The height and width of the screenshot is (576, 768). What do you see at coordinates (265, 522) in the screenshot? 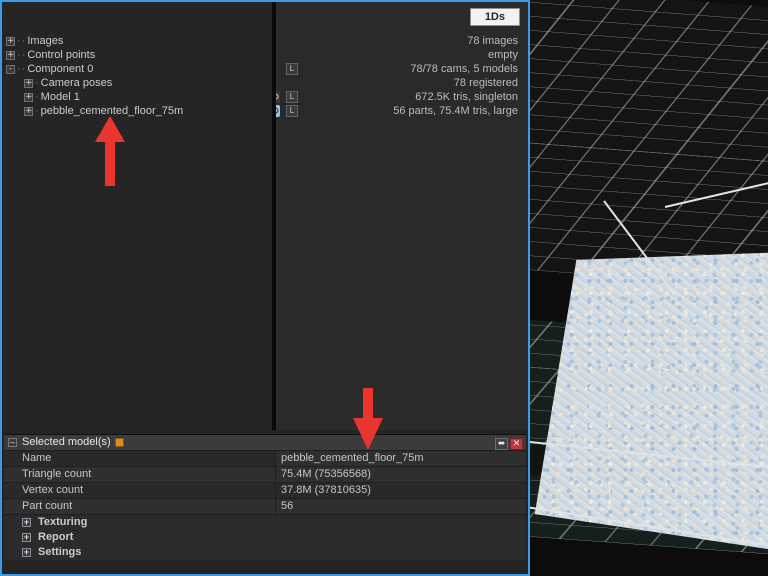
I see `section-texturing: + Texturing` at bounding box center [265, 522].